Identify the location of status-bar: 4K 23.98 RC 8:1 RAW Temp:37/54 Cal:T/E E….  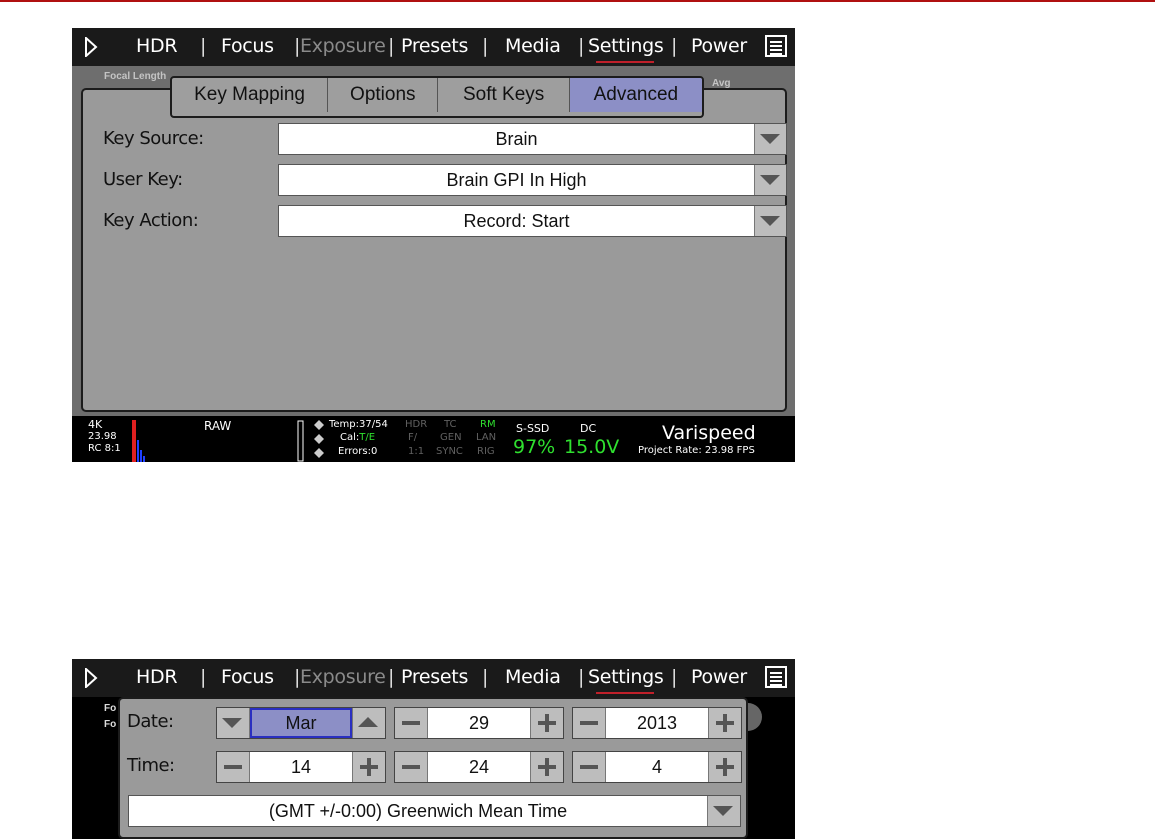
(433, 439).